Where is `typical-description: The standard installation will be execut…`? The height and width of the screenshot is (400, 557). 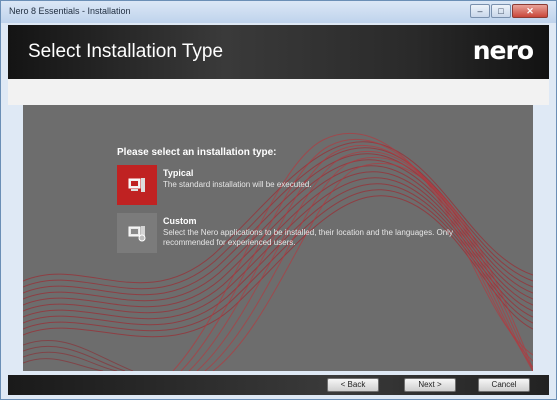
typical-description: The standard installation will be execut… is located at coordinates (237, 184).